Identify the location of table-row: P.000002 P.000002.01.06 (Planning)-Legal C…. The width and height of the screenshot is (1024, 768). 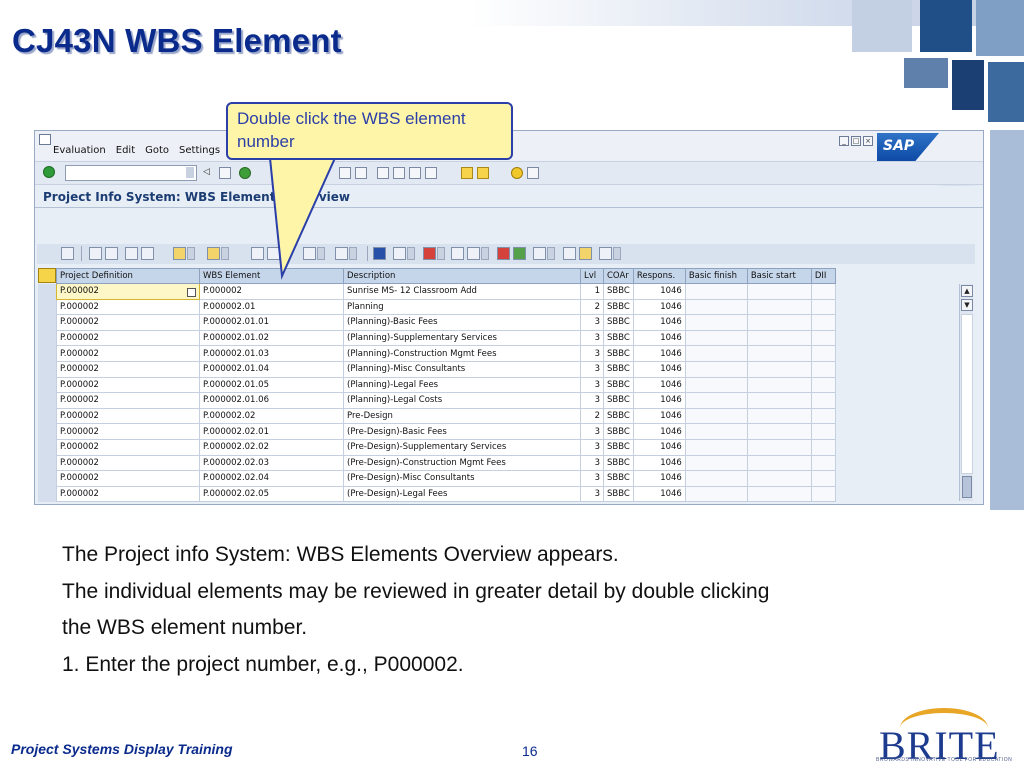
(446, 400).